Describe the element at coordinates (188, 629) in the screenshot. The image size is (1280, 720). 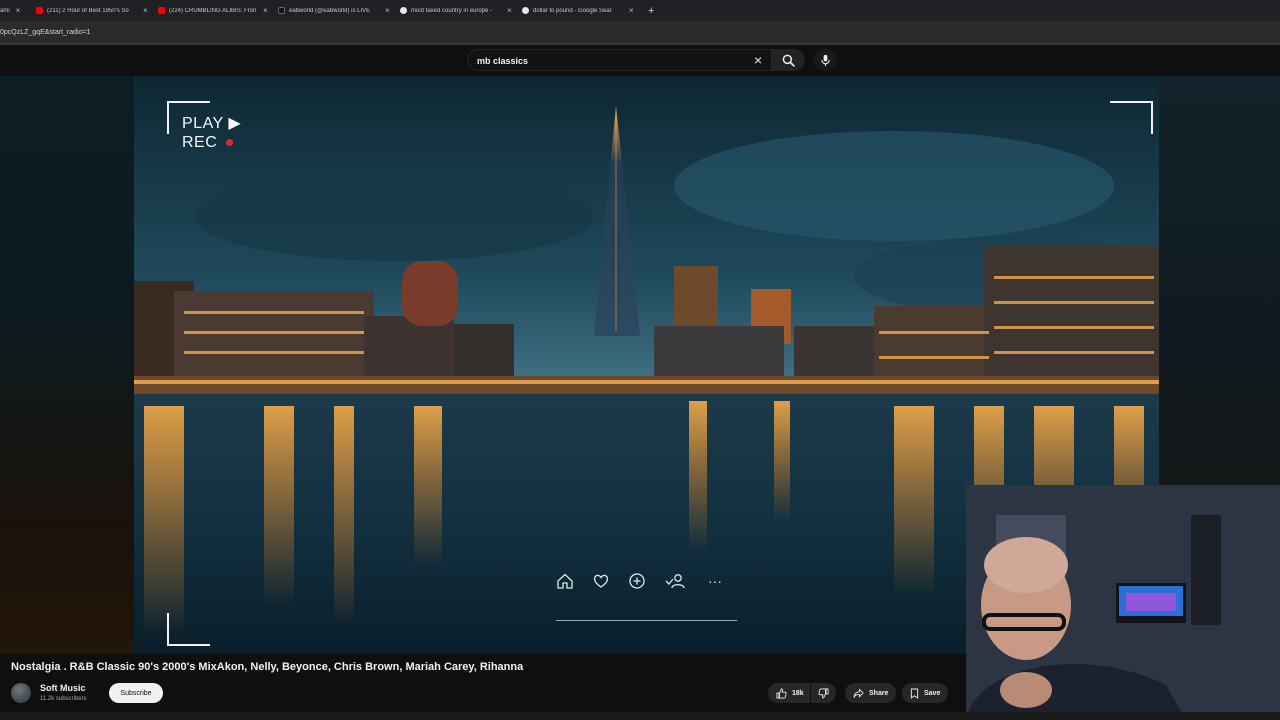
I see `frame-corner-bottom-left` at that location.